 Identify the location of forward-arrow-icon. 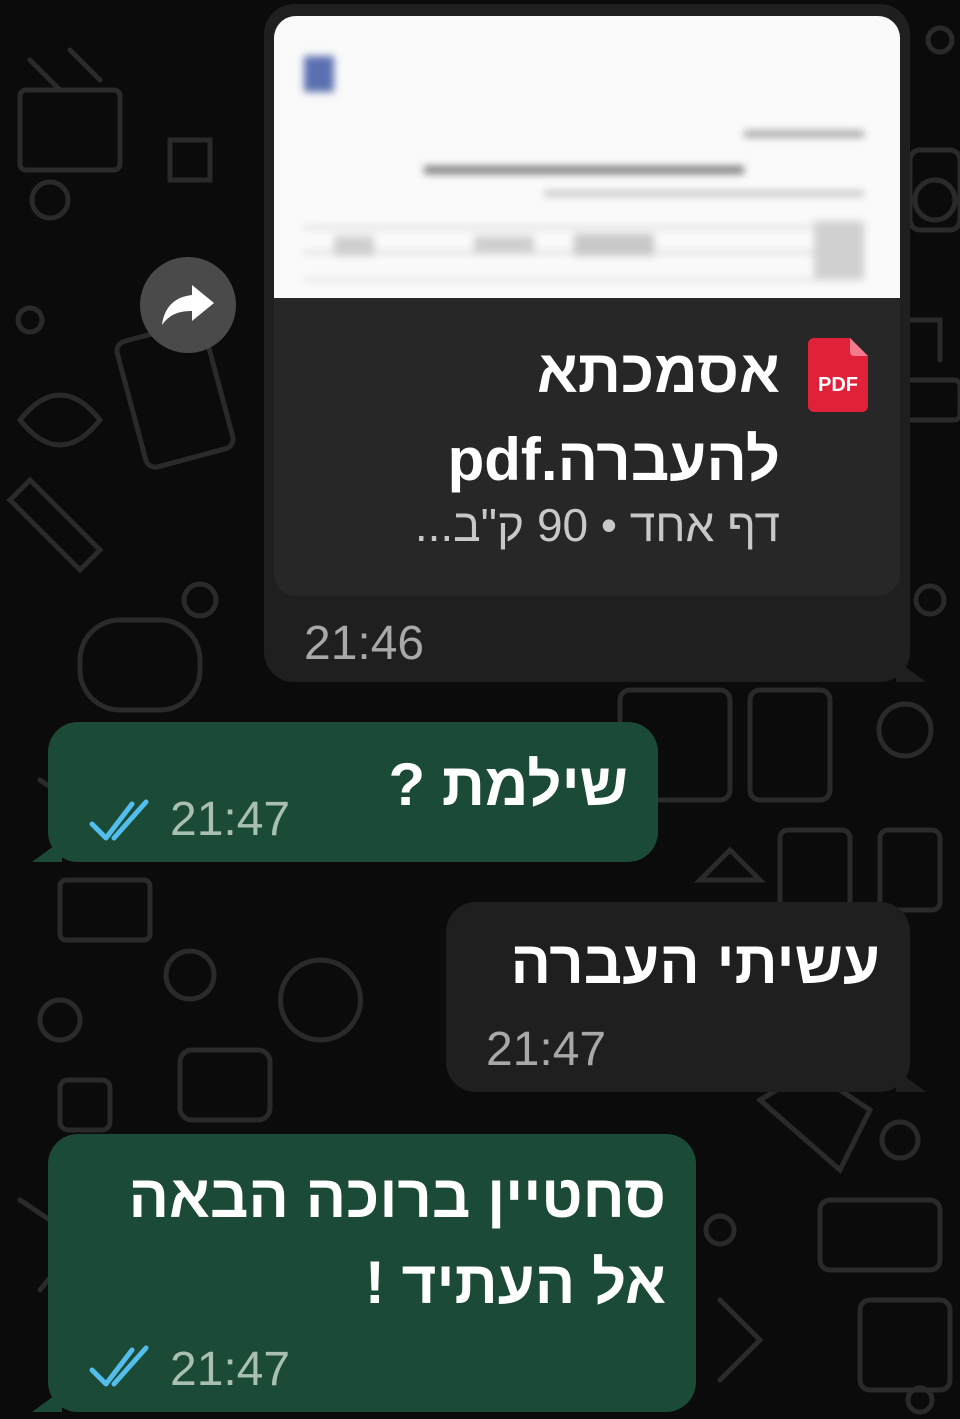
(188, 305).